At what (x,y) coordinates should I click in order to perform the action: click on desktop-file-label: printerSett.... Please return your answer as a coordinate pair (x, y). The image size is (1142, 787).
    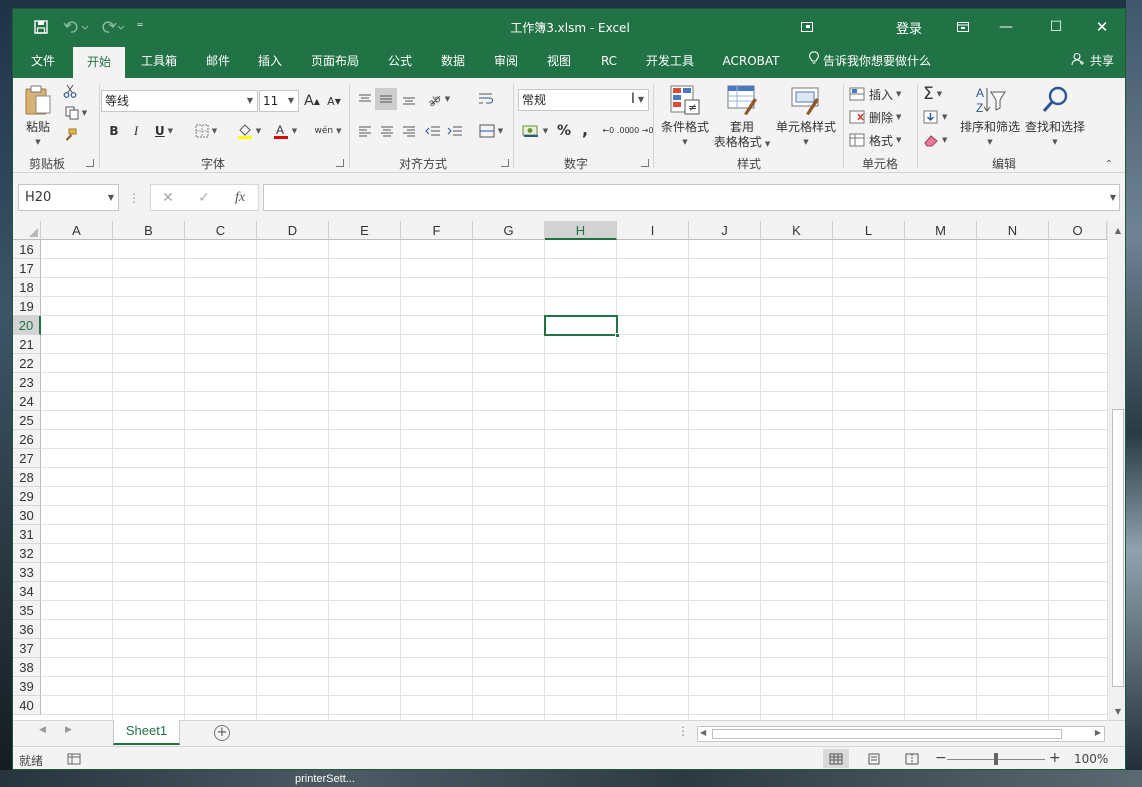
    Looking at the image, I should click on (325, 779).